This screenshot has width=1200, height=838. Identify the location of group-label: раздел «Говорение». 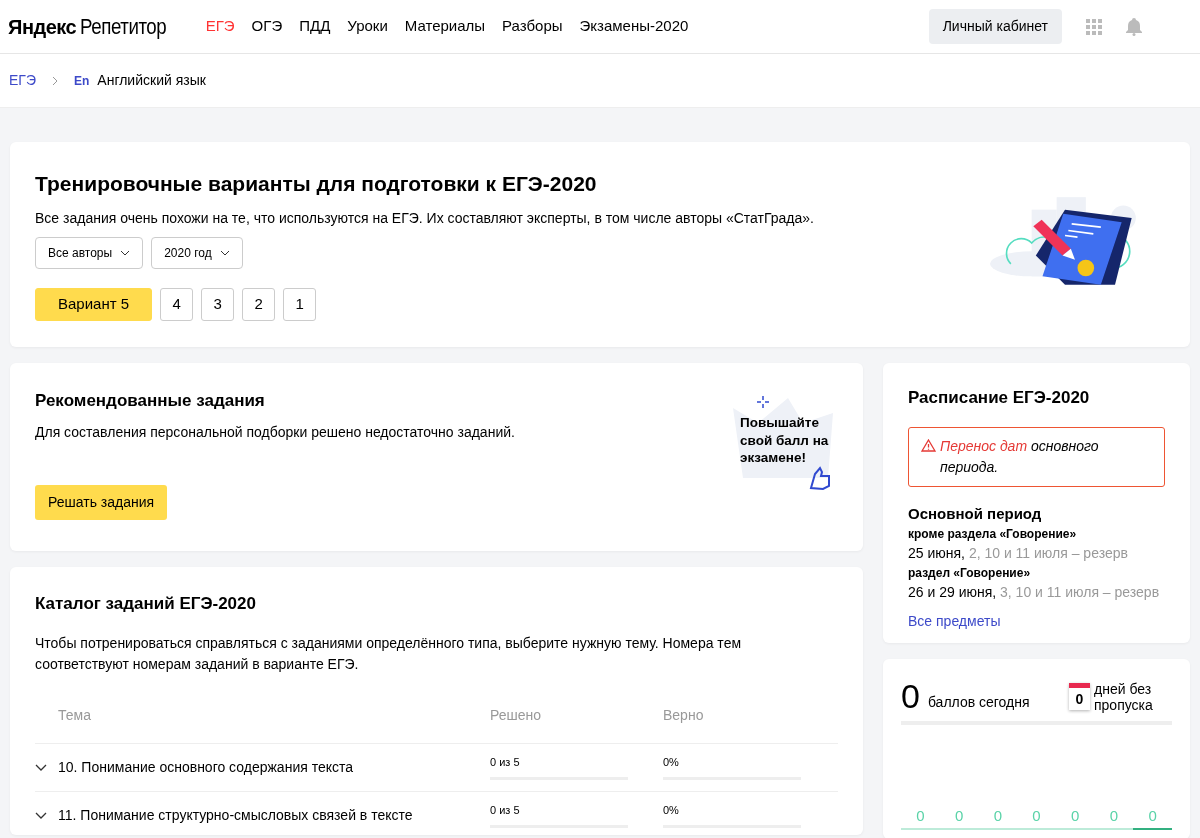
(970, 573).